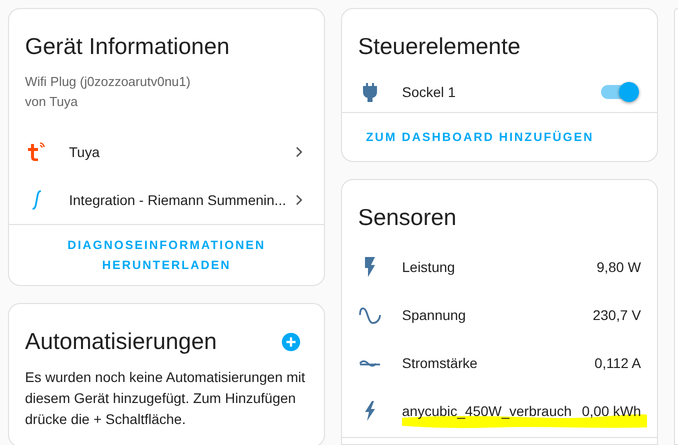 This screenshot has width=678, height=445. What do you see at coordinates (618, 267) in the screenshot?
I see `sensor-value: 9,80 W` at bounding box center [618, 267].